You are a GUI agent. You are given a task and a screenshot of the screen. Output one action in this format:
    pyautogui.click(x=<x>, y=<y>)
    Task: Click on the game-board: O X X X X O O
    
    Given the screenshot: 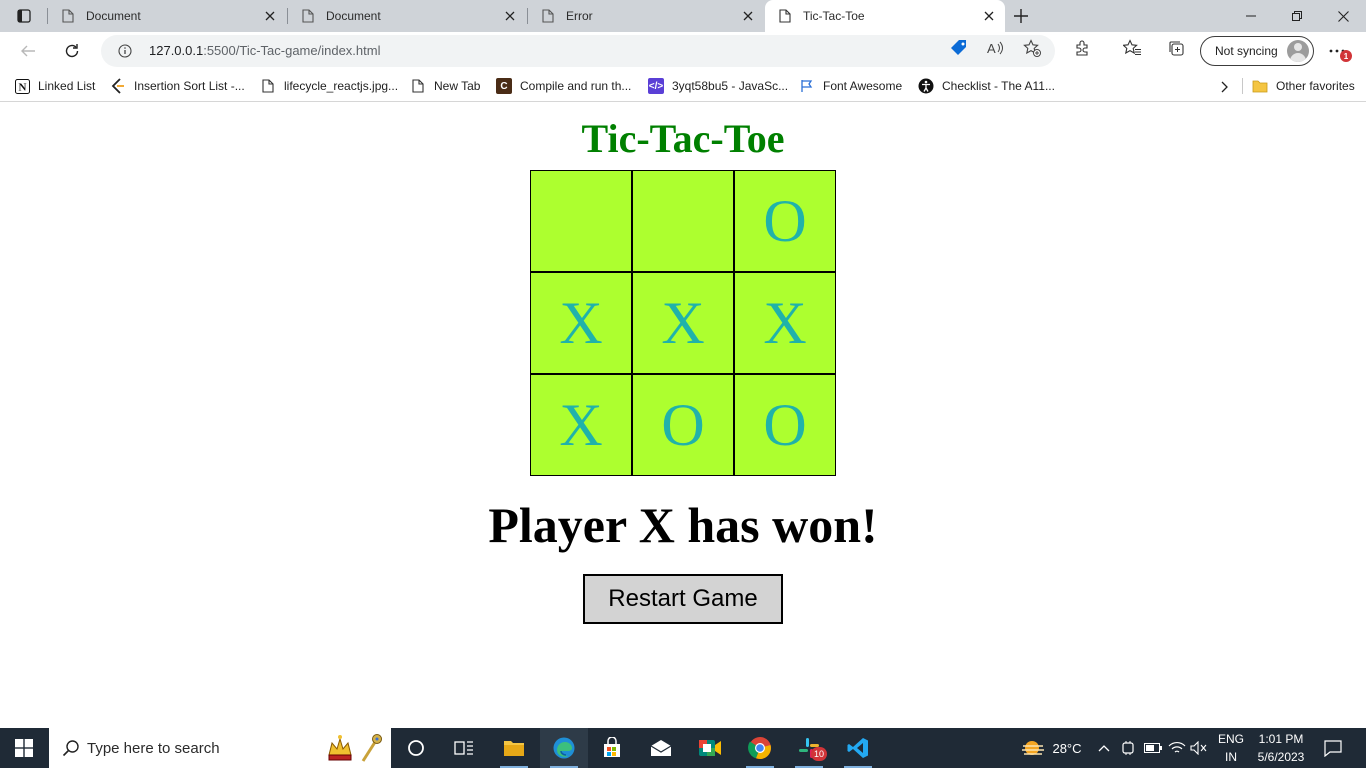 What is the action you would take?
    pyautogui.click(x=683, y=323)
    